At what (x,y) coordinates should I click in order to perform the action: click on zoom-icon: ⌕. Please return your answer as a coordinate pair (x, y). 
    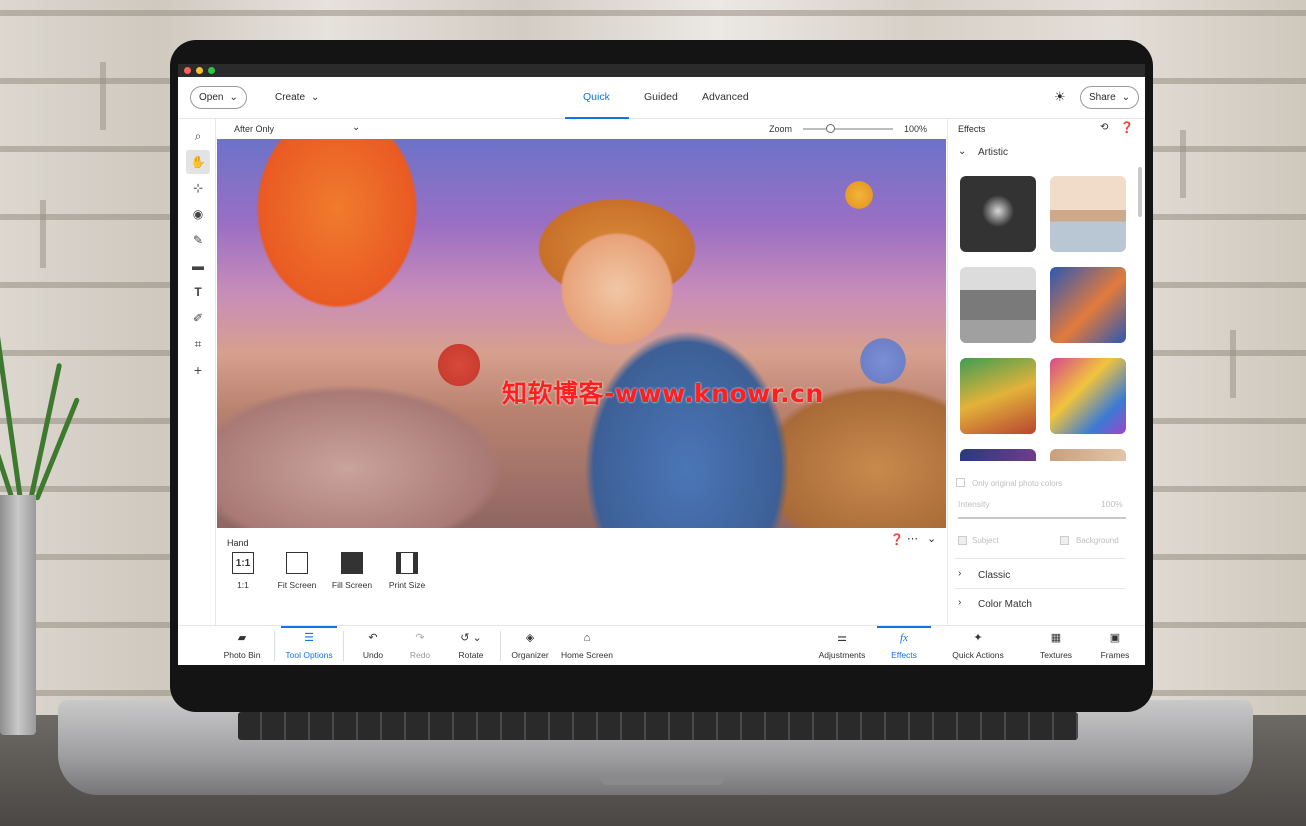
    Looking at the image, I should click on (198, 136).